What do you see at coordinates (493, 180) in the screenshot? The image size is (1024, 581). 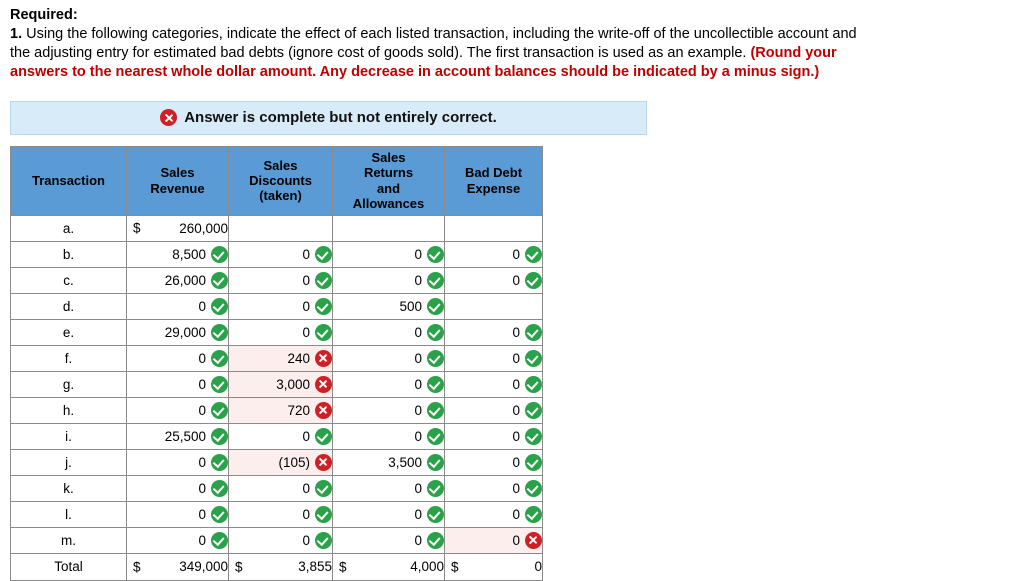 I see `column-header-bad-debt-expense: Bad Debt Expense` at bounding box center [493, 180].